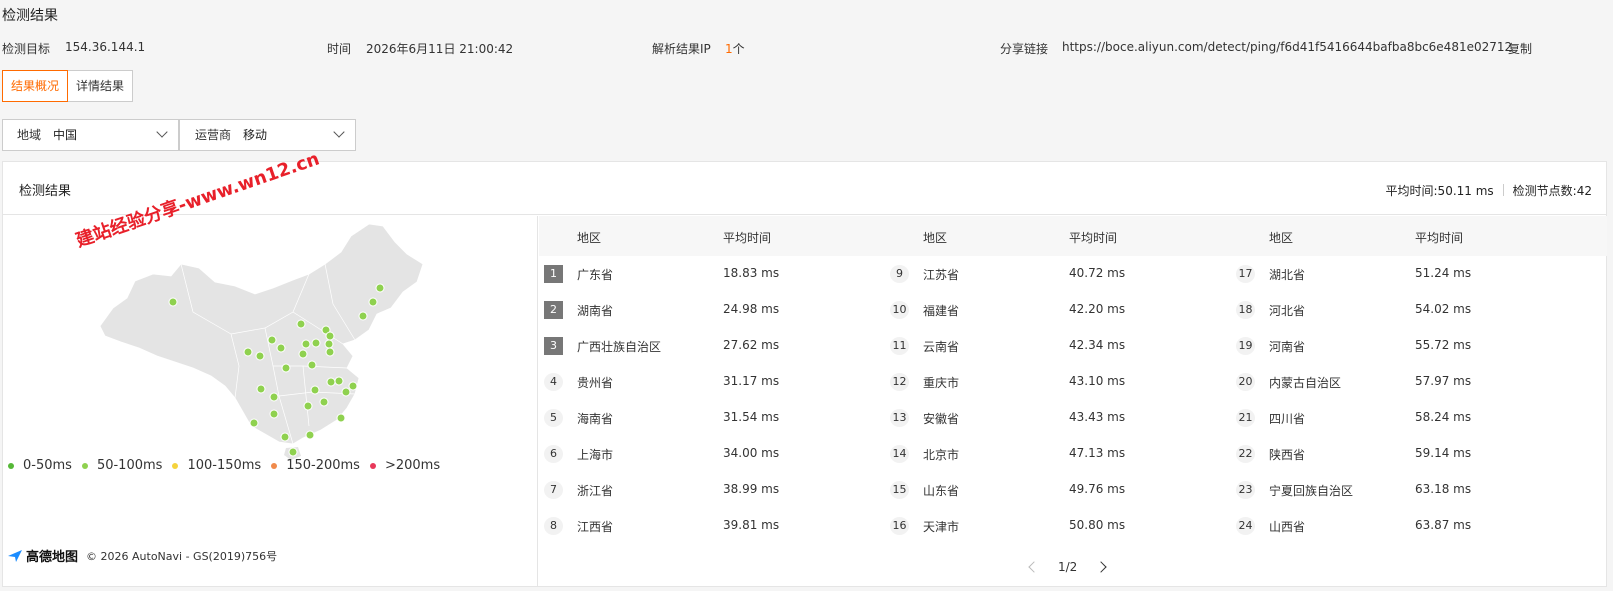 The height and width of the screenshot is (591, 1613). I want to click on region-name: 广西壮族自治区, so click(619, 347).